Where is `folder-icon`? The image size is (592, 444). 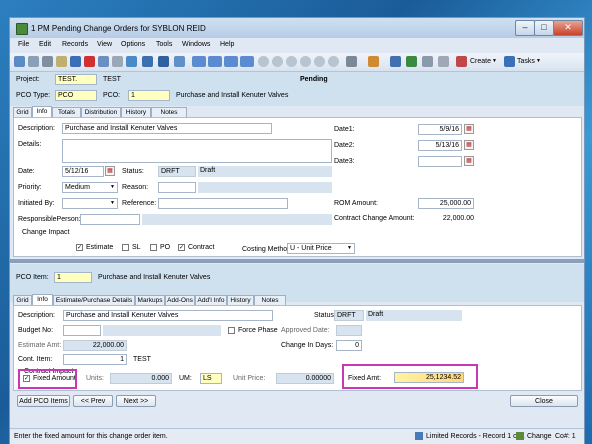
folder-icon is located at coordinates (61, 61).